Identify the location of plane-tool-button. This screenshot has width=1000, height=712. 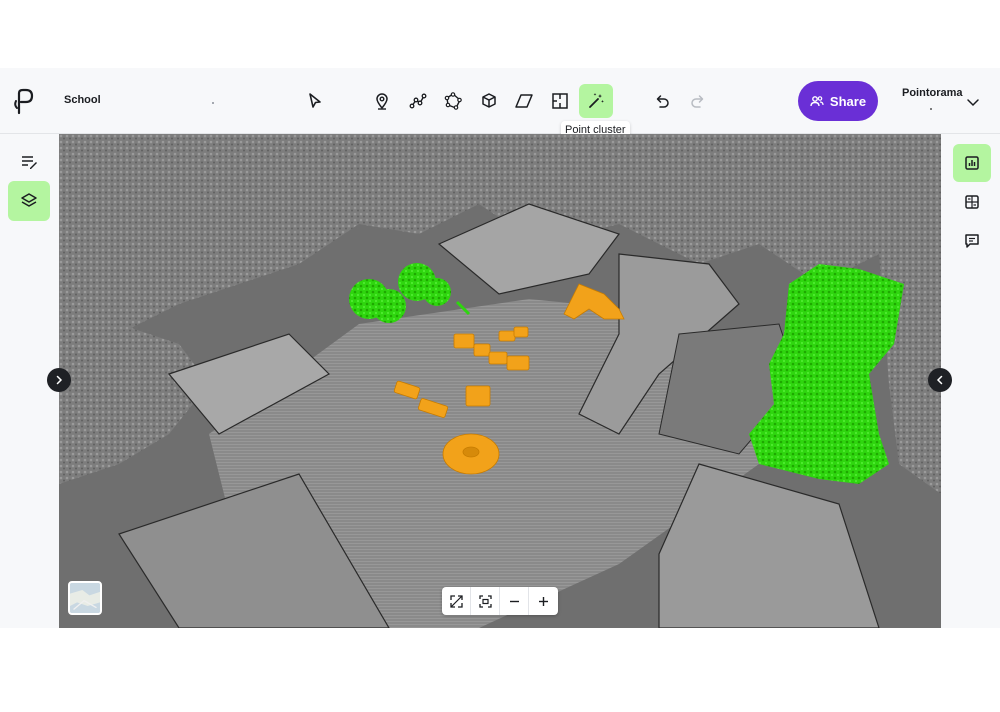
(524, 101).